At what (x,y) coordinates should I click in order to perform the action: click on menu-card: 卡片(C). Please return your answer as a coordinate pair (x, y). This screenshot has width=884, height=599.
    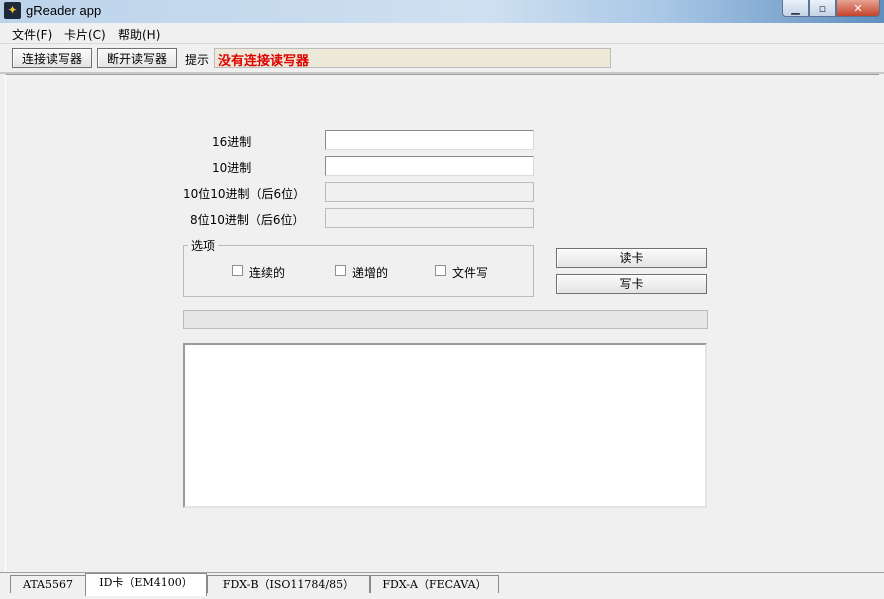
    Looking at the image, I should click on (85, 34).